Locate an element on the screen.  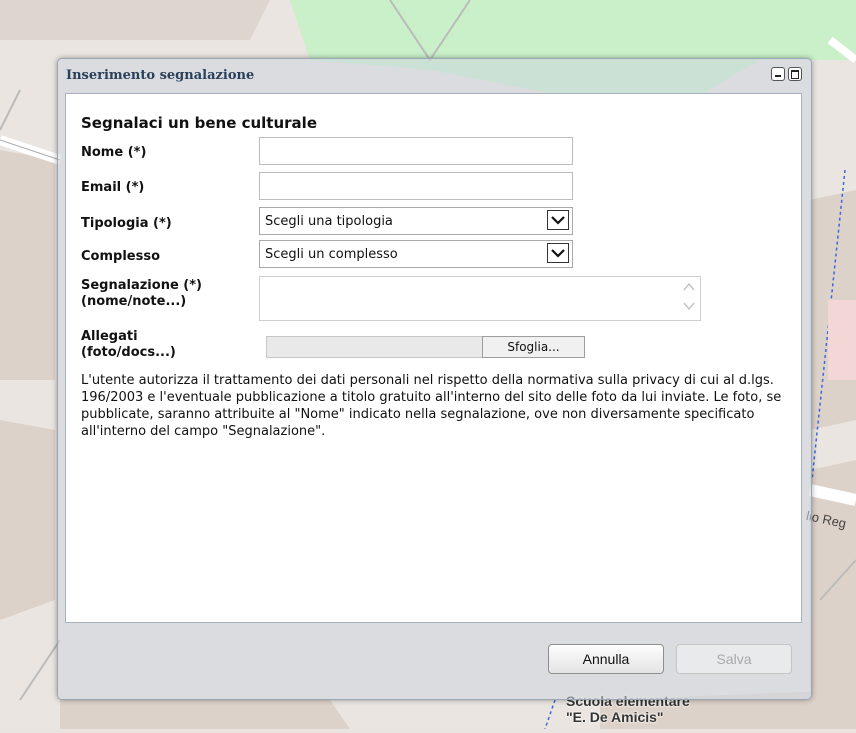
report-label-line1: Segnalazione (*) is located at coordinates (141, 285).